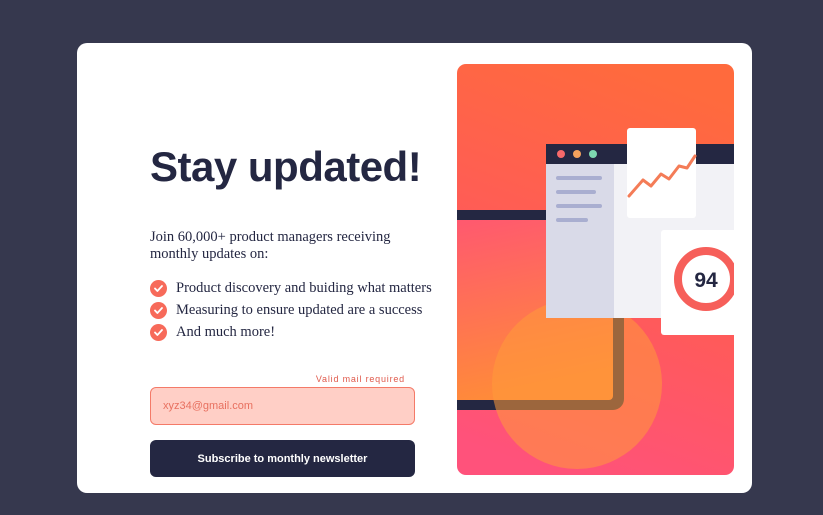  What do you see at coordinates (282, 458) in the screenshot?
I see `subscribe-button: Subscribe to monthly newsletter` at bounding box center [282, 458].